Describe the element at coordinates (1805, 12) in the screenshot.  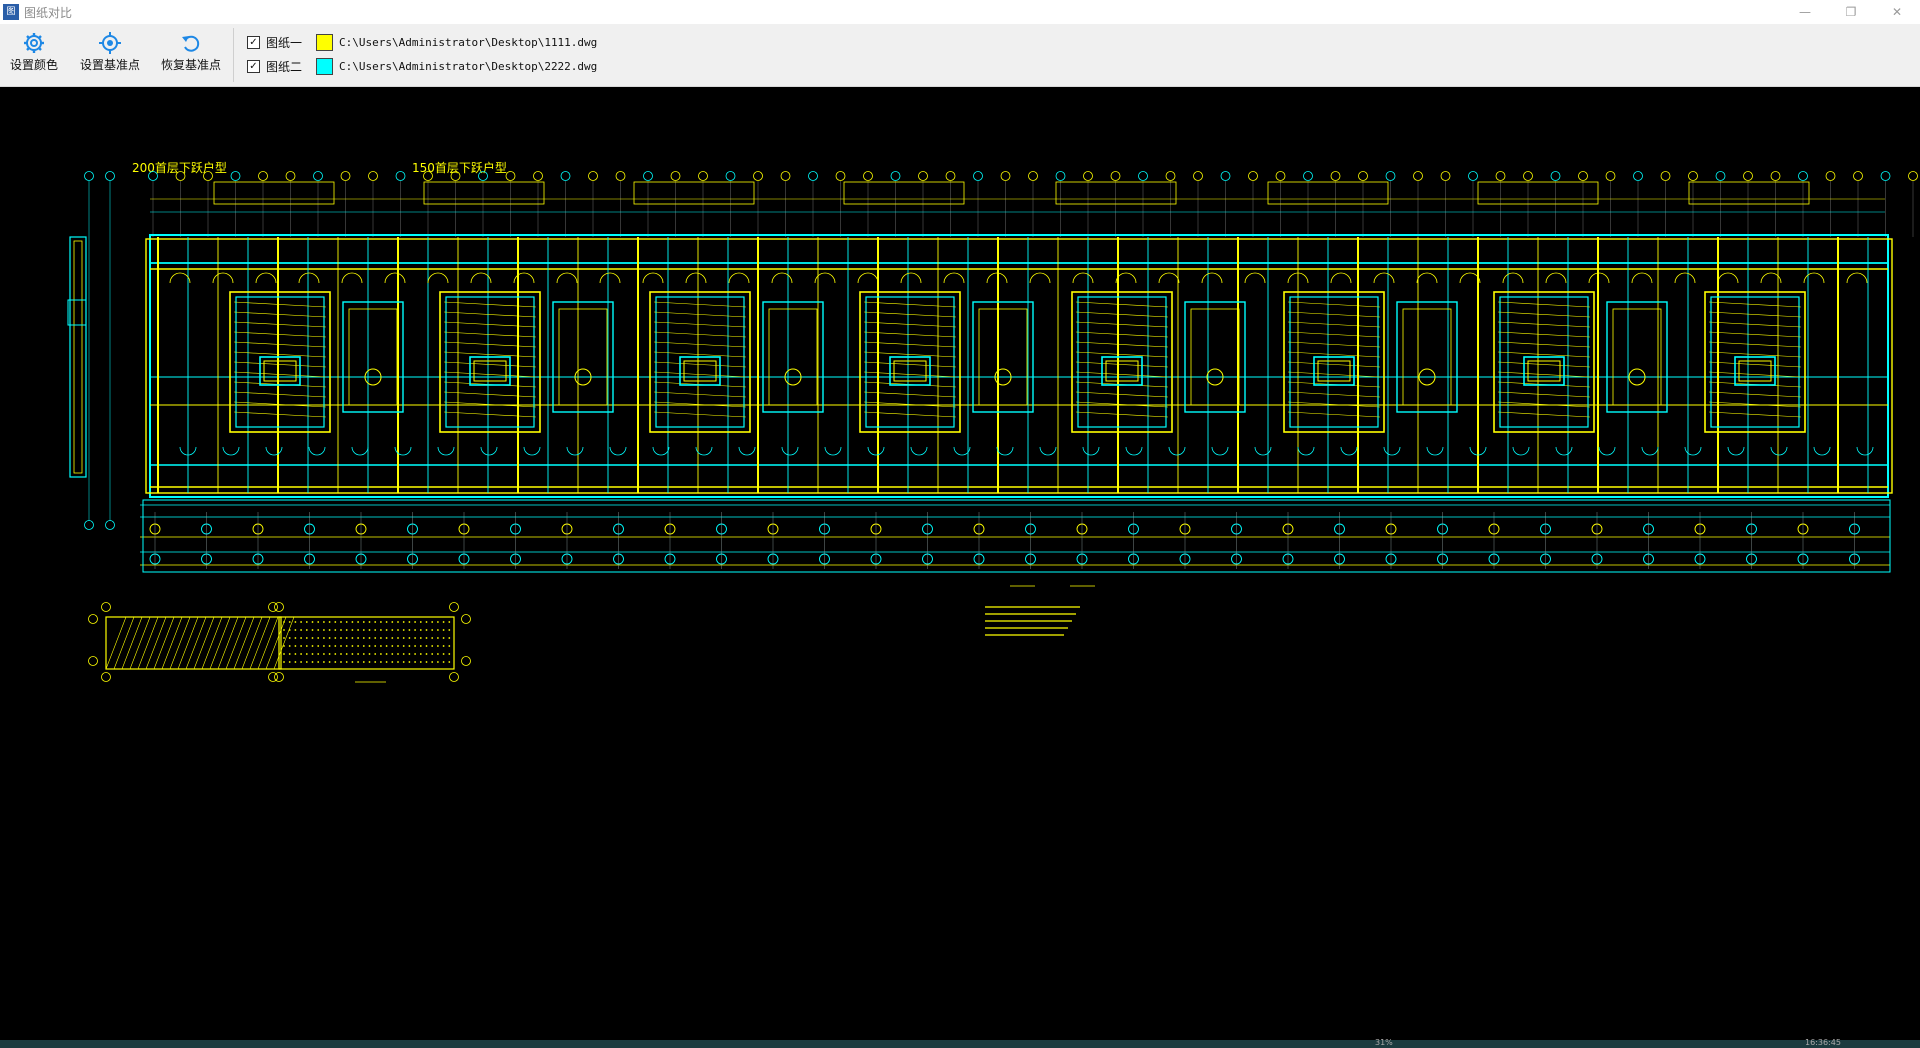
I see `minimize-button: —` at that location.